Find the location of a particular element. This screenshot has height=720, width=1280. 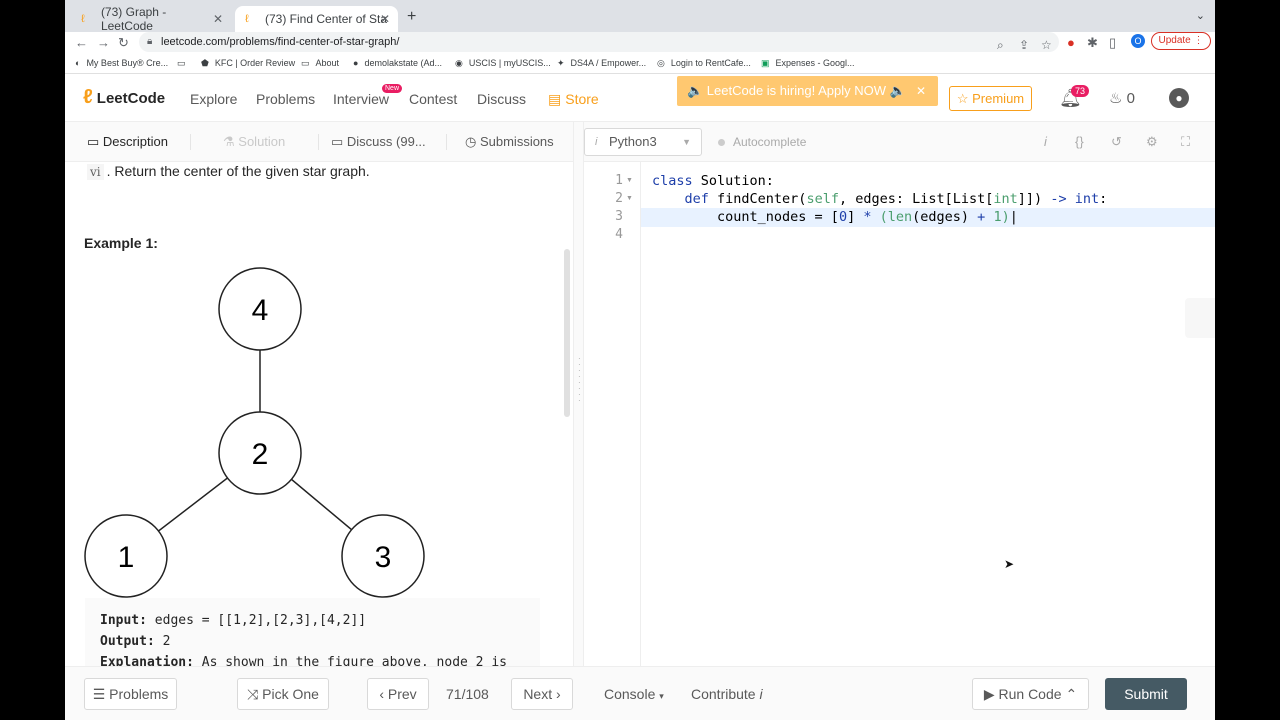

logo-text: LeetCode is located at coordinates (131, 98).